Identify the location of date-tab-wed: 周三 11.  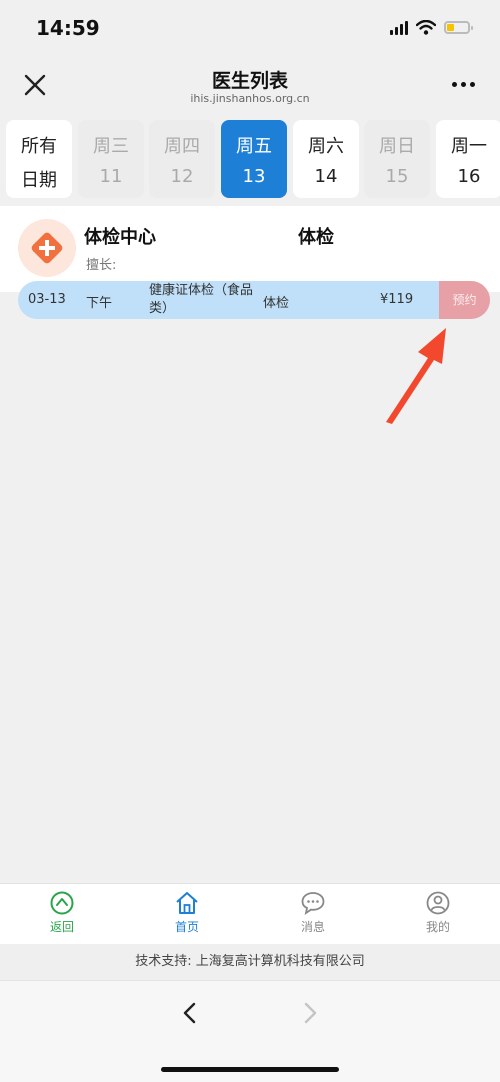
(111, 159).